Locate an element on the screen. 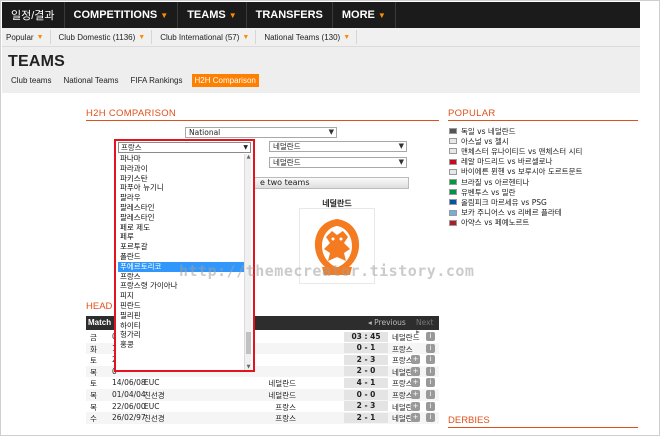  subnav-club-domestic-label: Club Domestic (1136) is located at coordinates (97, 37).